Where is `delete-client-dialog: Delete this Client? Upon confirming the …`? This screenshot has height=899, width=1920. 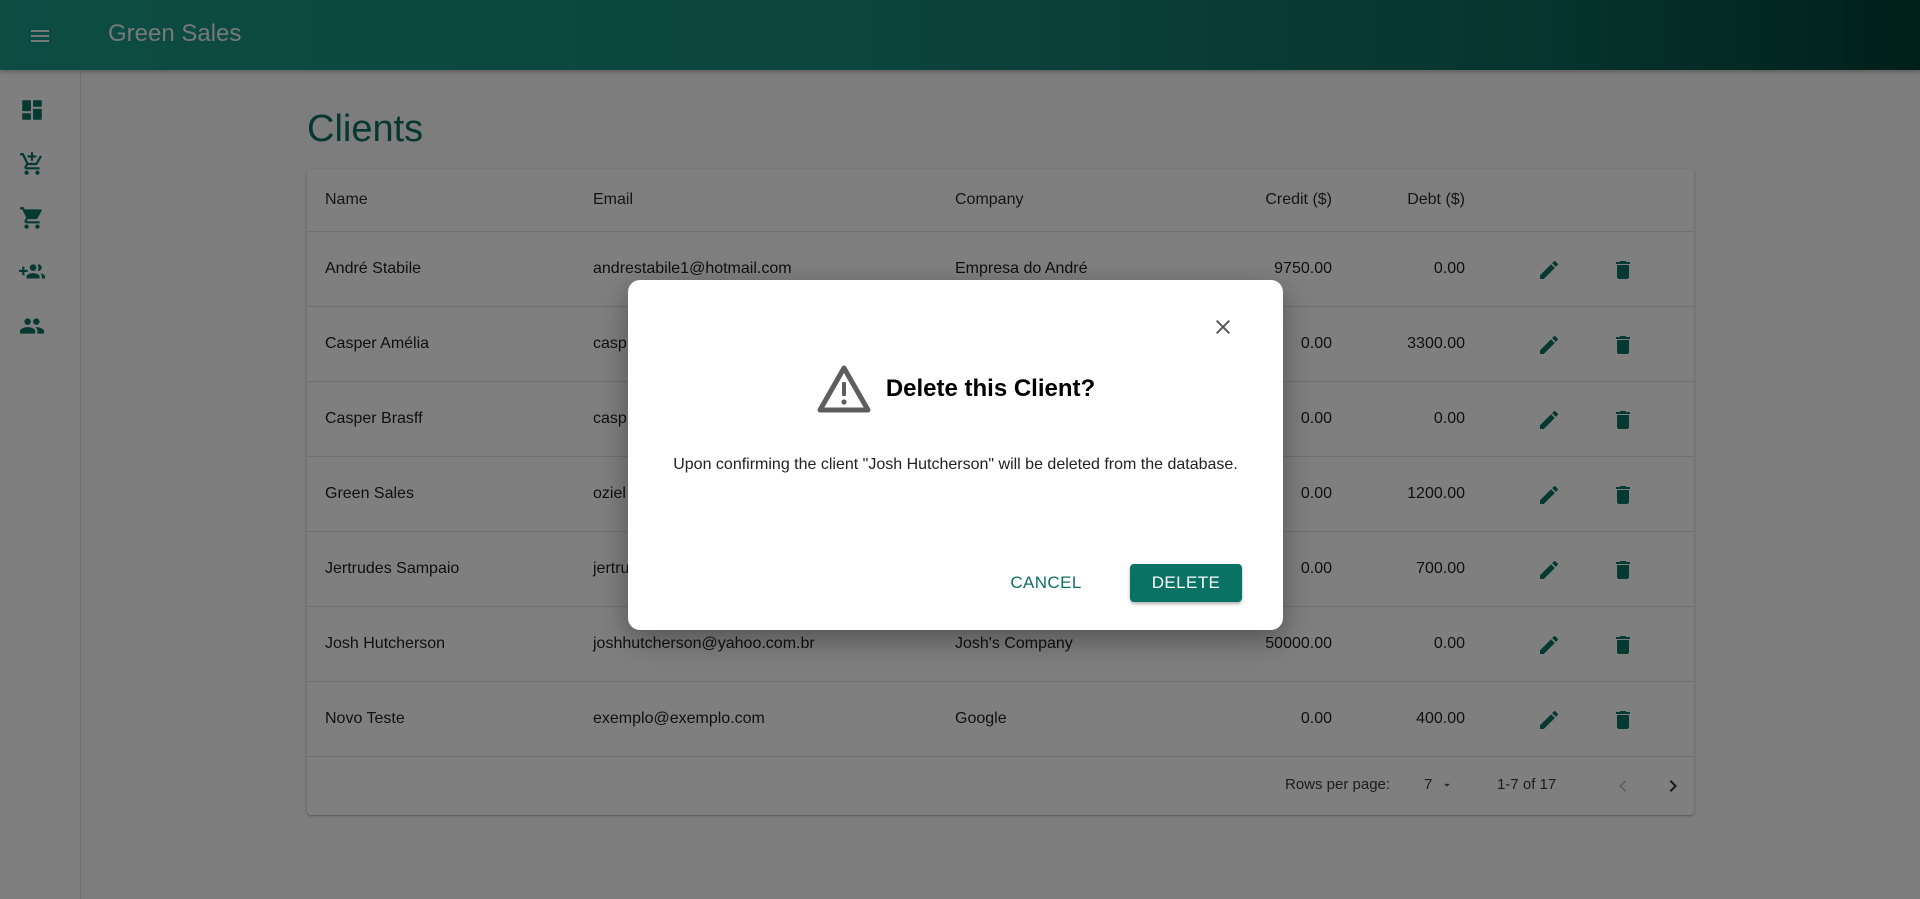 delete-client-dialog: Delete this Client? Upon confirming the … is located at coordinates (955, 455).